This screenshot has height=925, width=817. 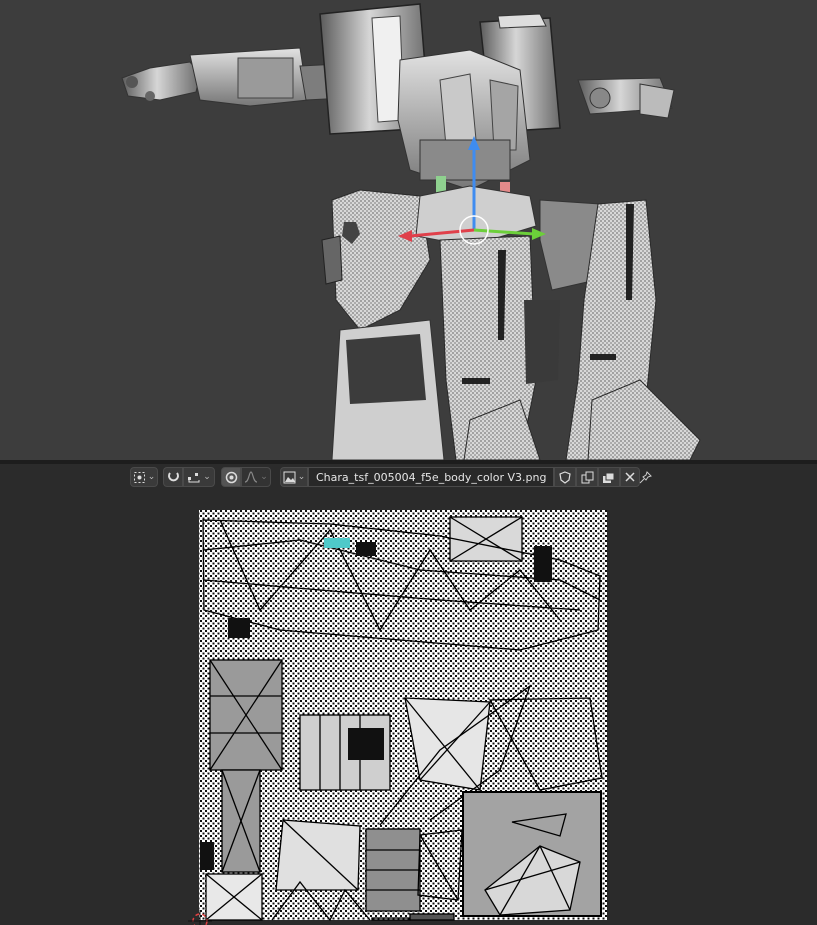 What do you see at coordinates (289, 477) in the screenshot?
I see `image-browse-icon` at bounding box center [289, 477].